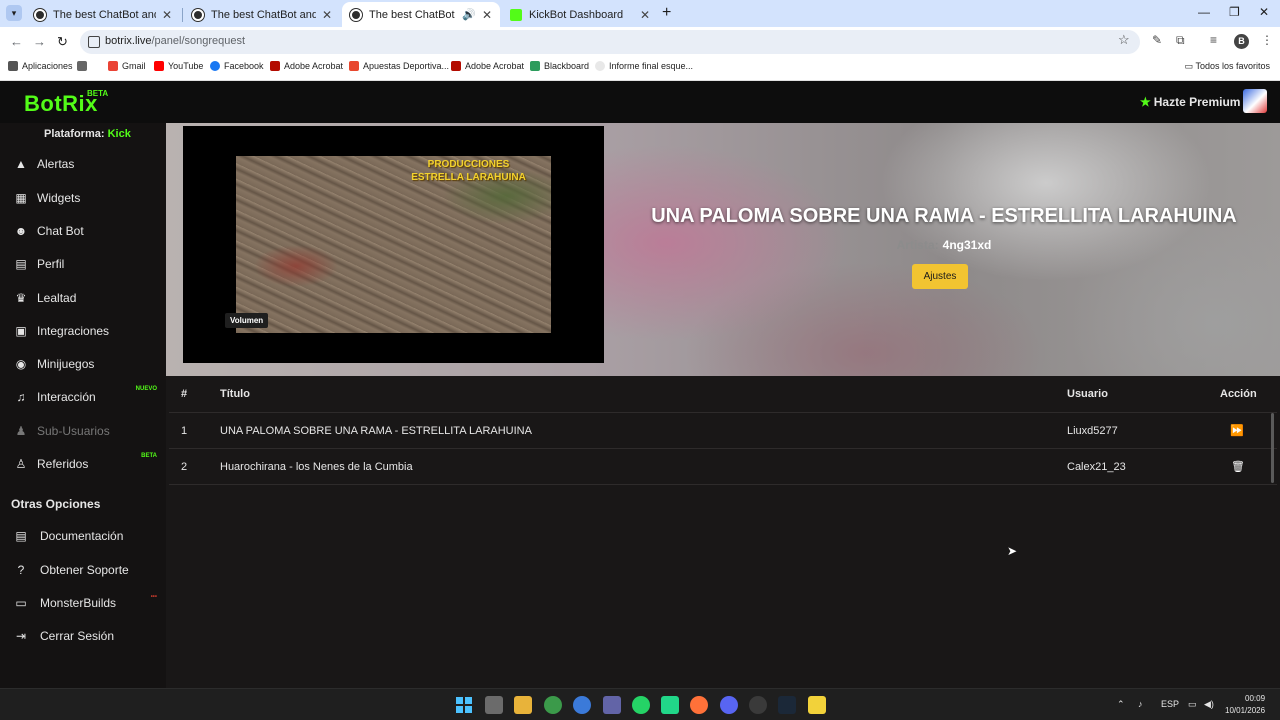 The image size is (1280, 720). I want to click on tab-search-button: ▾, so click(14, 13).